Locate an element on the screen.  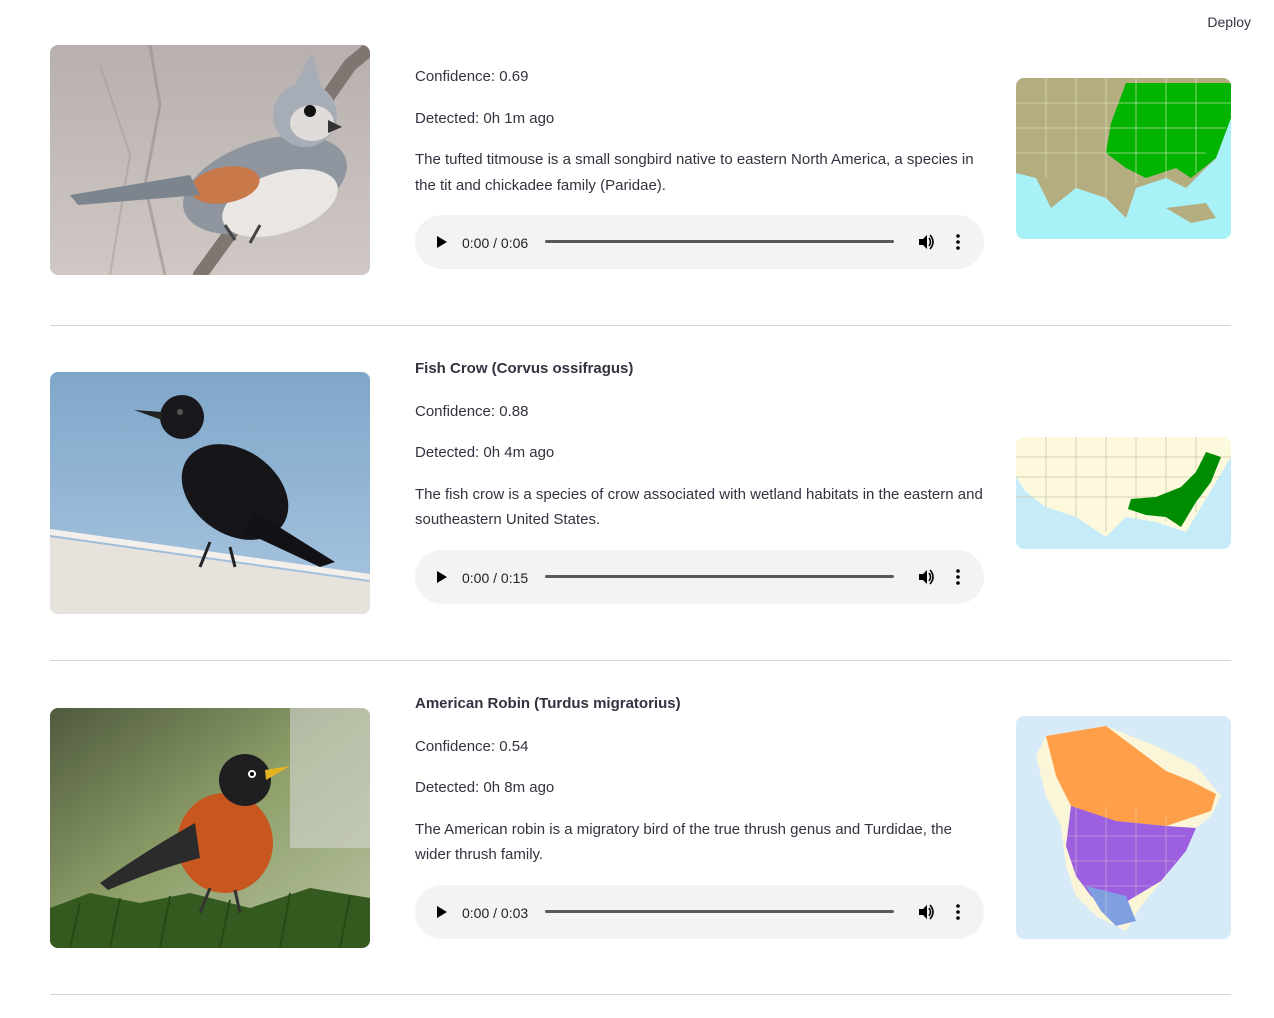
audio-player: 0:00 / 0:15 is located at coordinates (699, 576).